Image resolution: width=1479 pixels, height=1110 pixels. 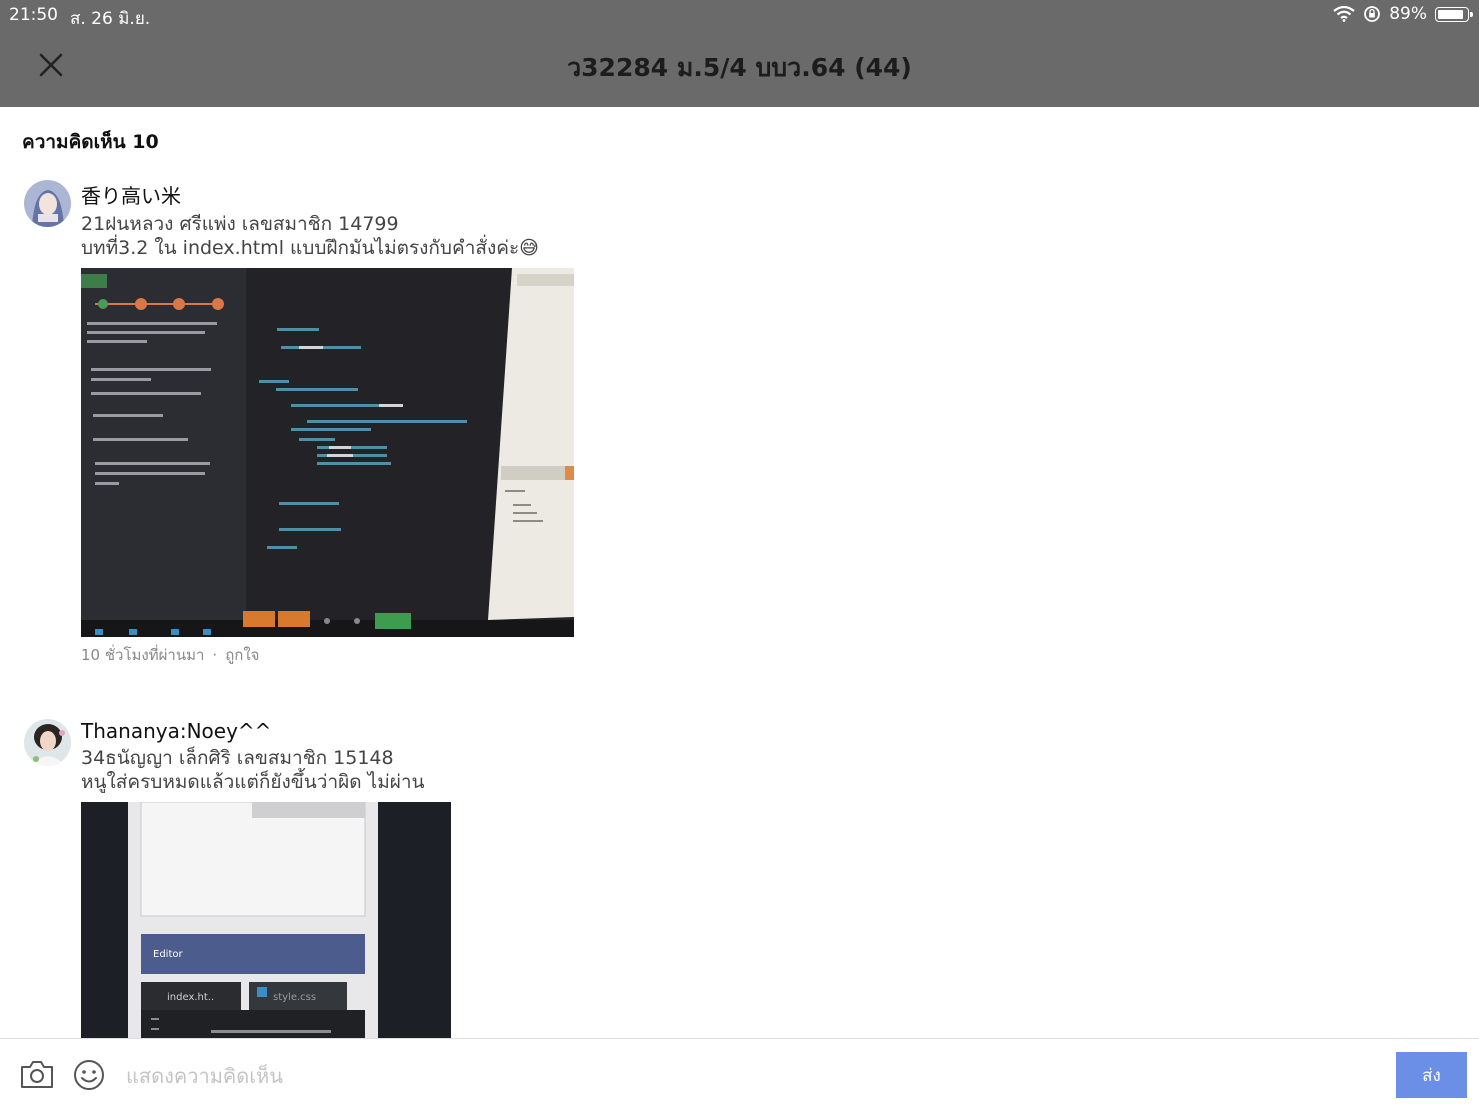 I want to click on status-time: 21:50, so click(x=33, y=15).